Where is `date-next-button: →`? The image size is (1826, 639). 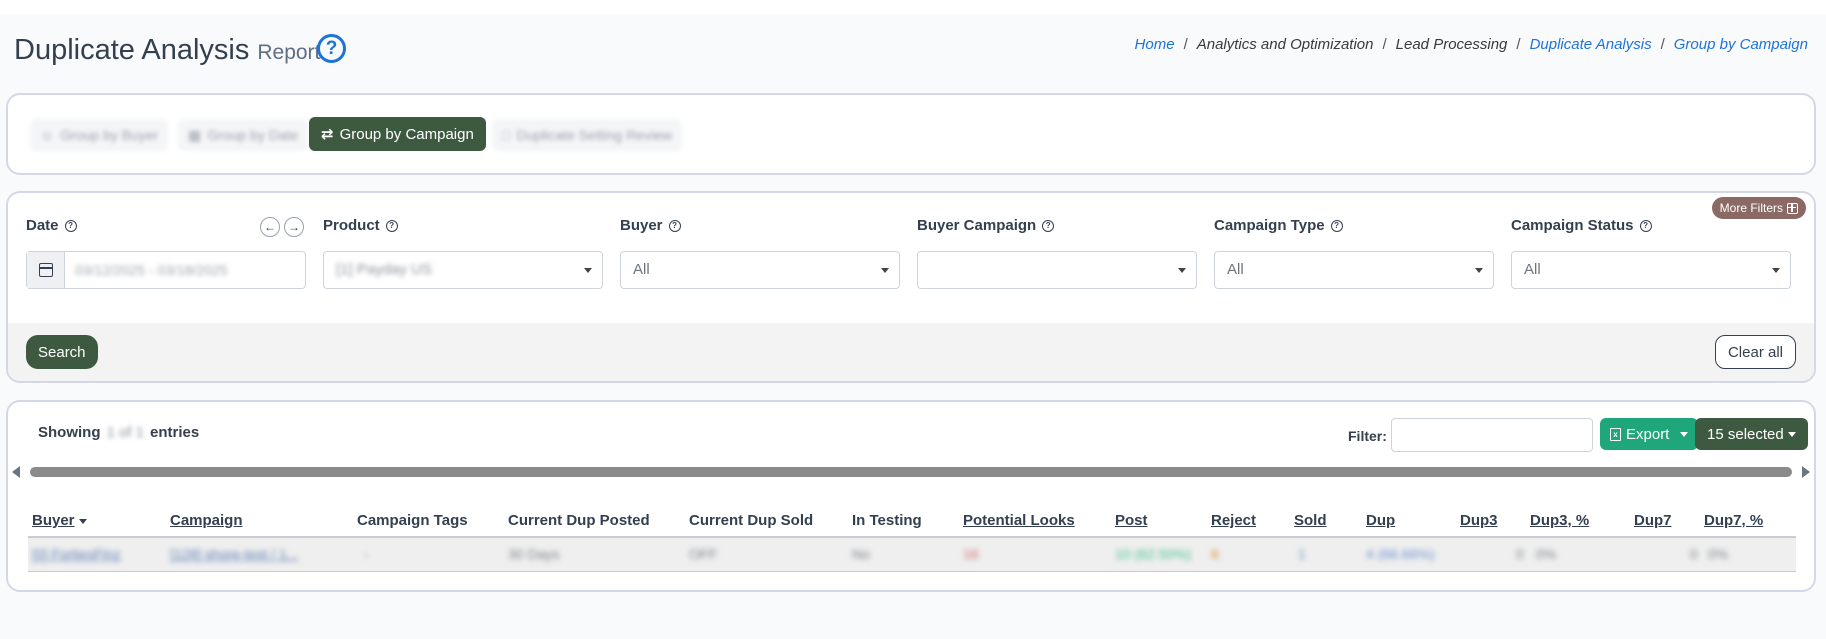
date-next-button: → is located at coordinates (294, 227).